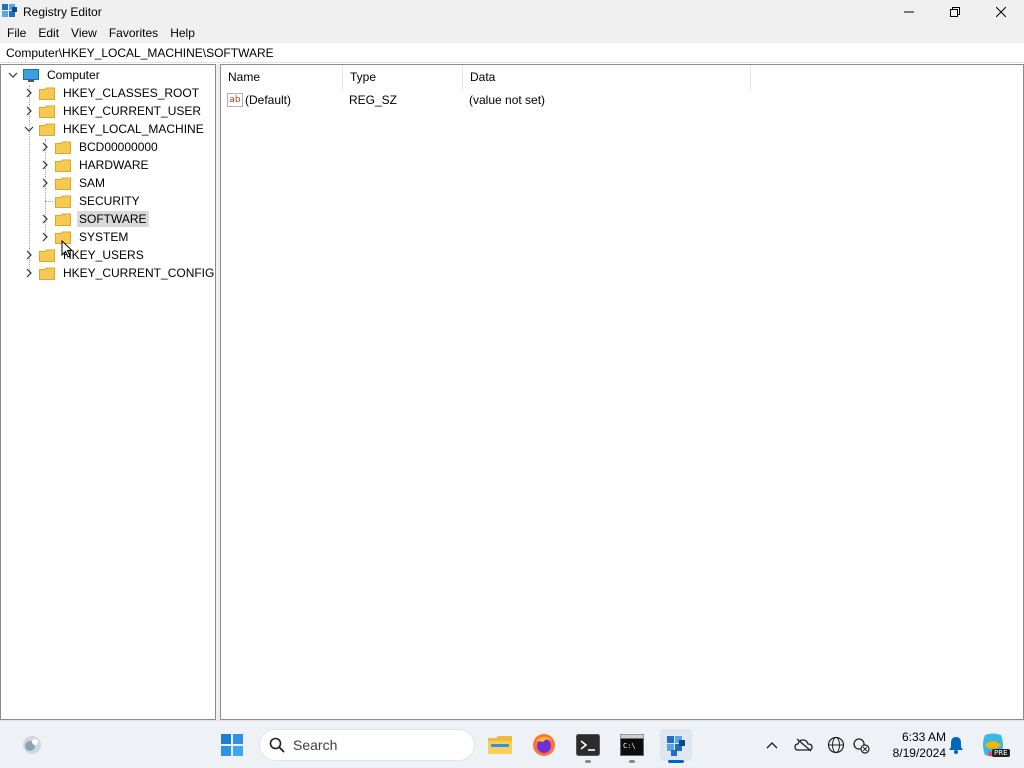 The width and height of the screenshot is (1024, 768). What do you see at coordinates (47, 129) in the screenshot?
I see `folder-open-icon` at bounding box center [47, 129].